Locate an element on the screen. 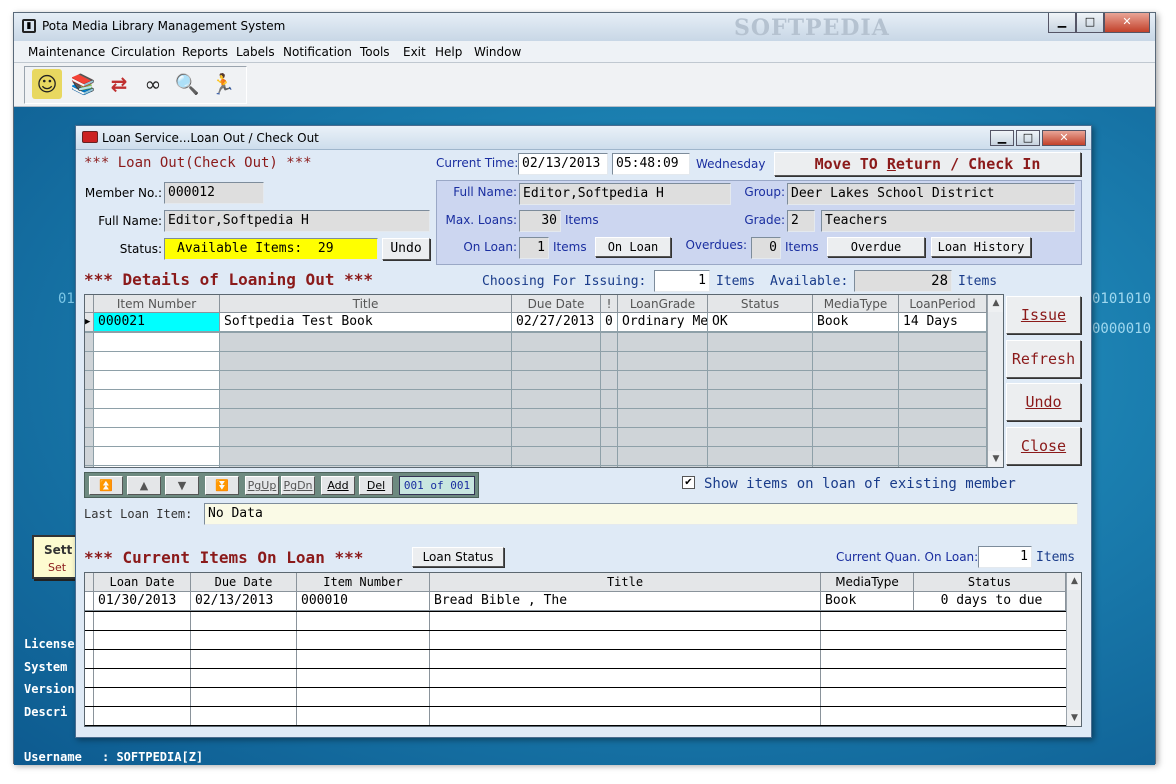 This screenshot has height=784, width=1176. available-label: Available: is located at coordinates (809, 281).